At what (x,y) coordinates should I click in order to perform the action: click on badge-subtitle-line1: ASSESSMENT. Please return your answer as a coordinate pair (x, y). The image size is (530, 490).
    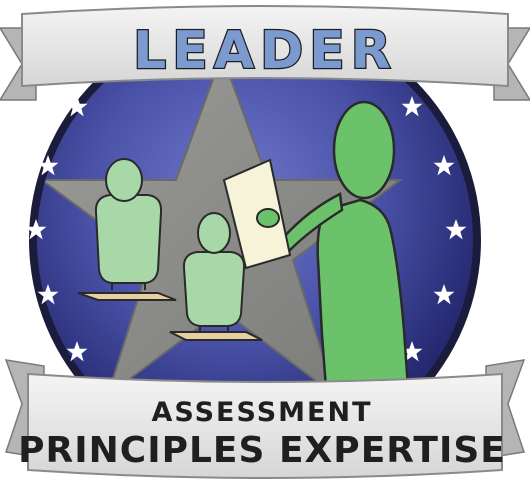
    Looking at the image, I should click on (261, 412).